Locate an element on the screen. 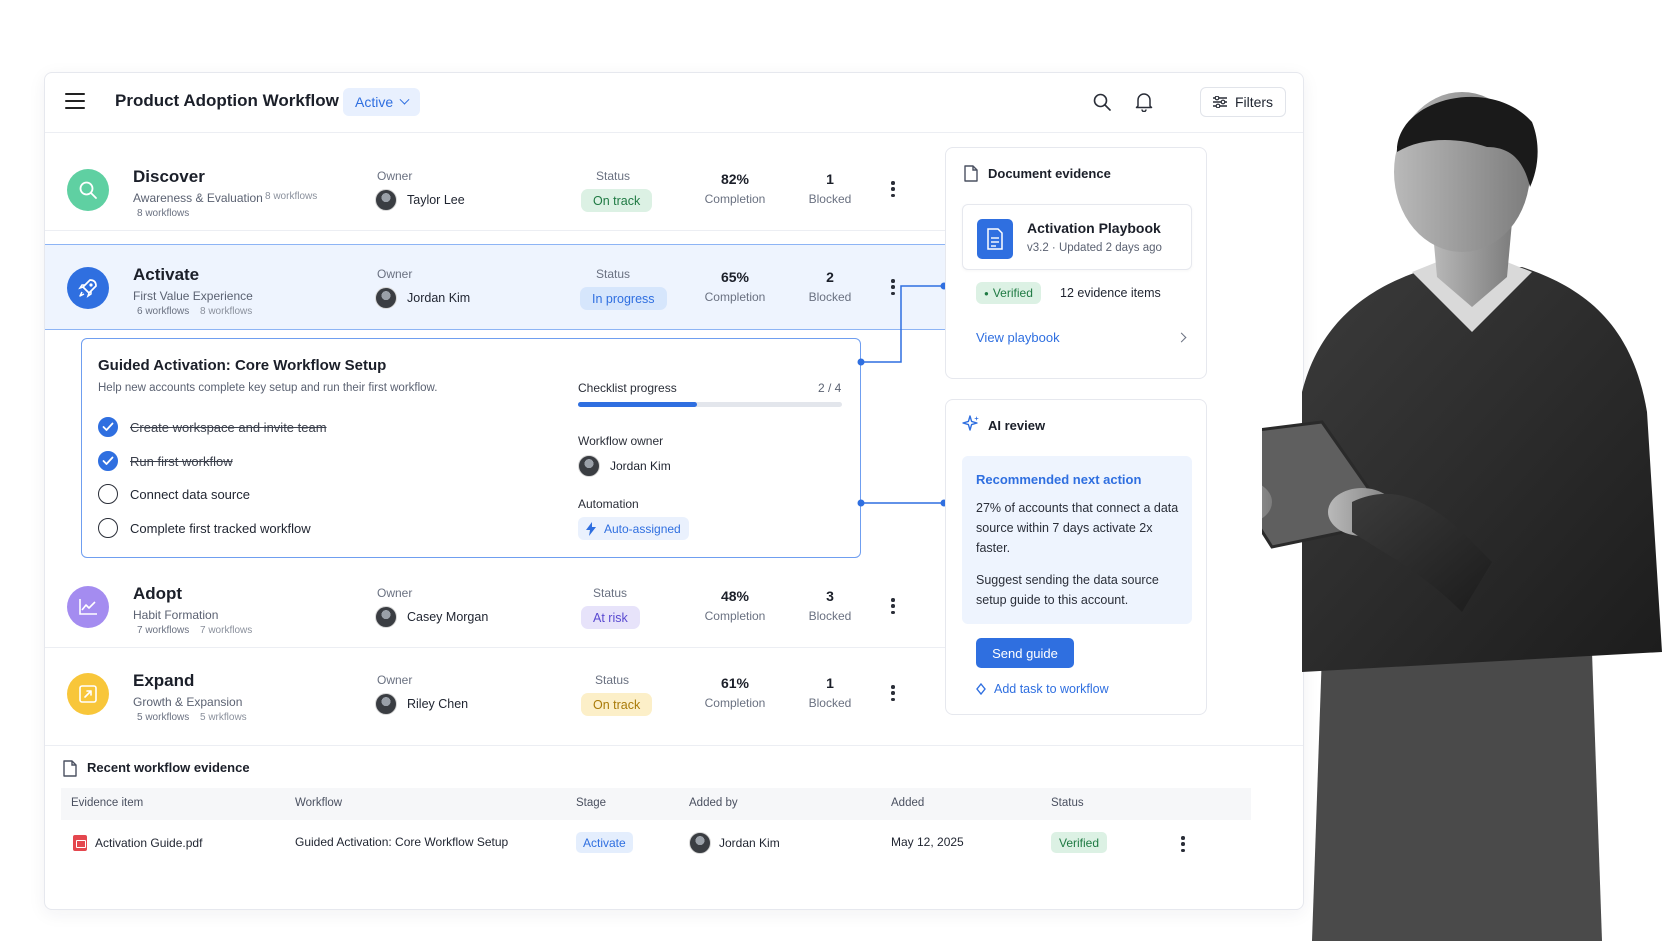  guide-title: Guided Activation: Core Workflow Setup is located at coordinates (242, 365).